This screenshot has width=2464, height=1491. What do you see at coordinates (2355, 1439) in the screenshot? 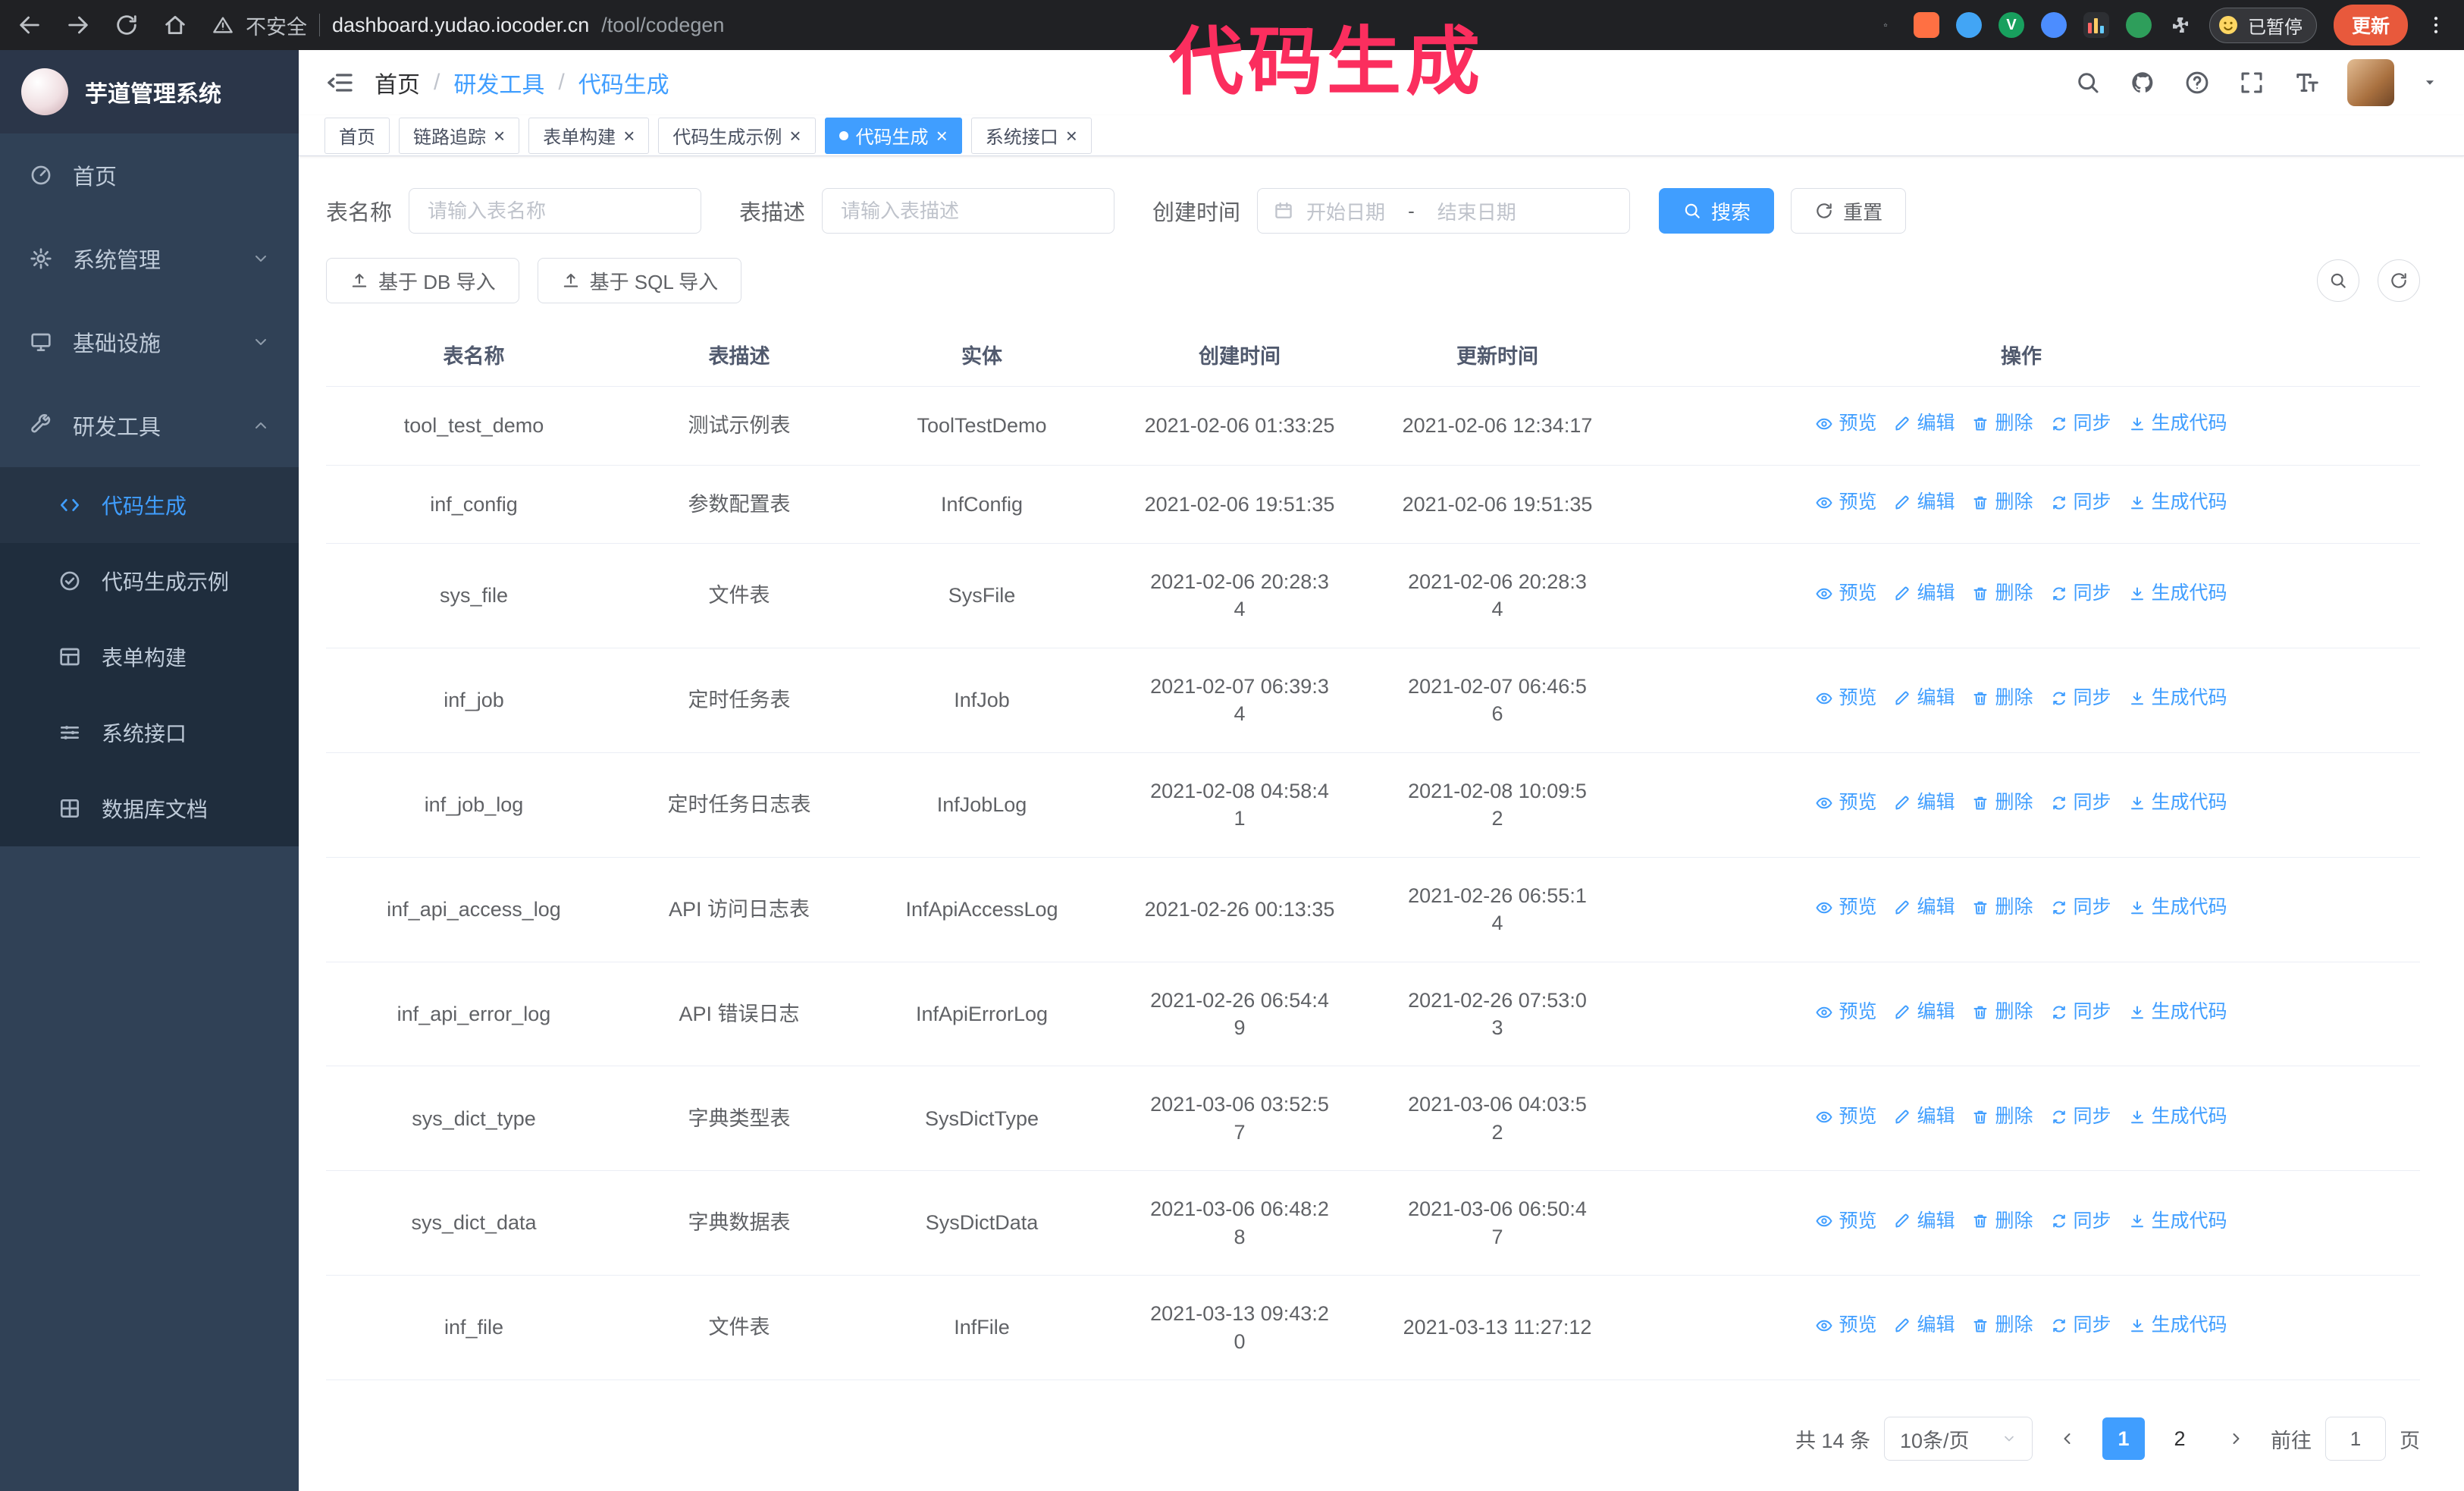
I see `goto-page-input` at bounding box center [2355, 1439].